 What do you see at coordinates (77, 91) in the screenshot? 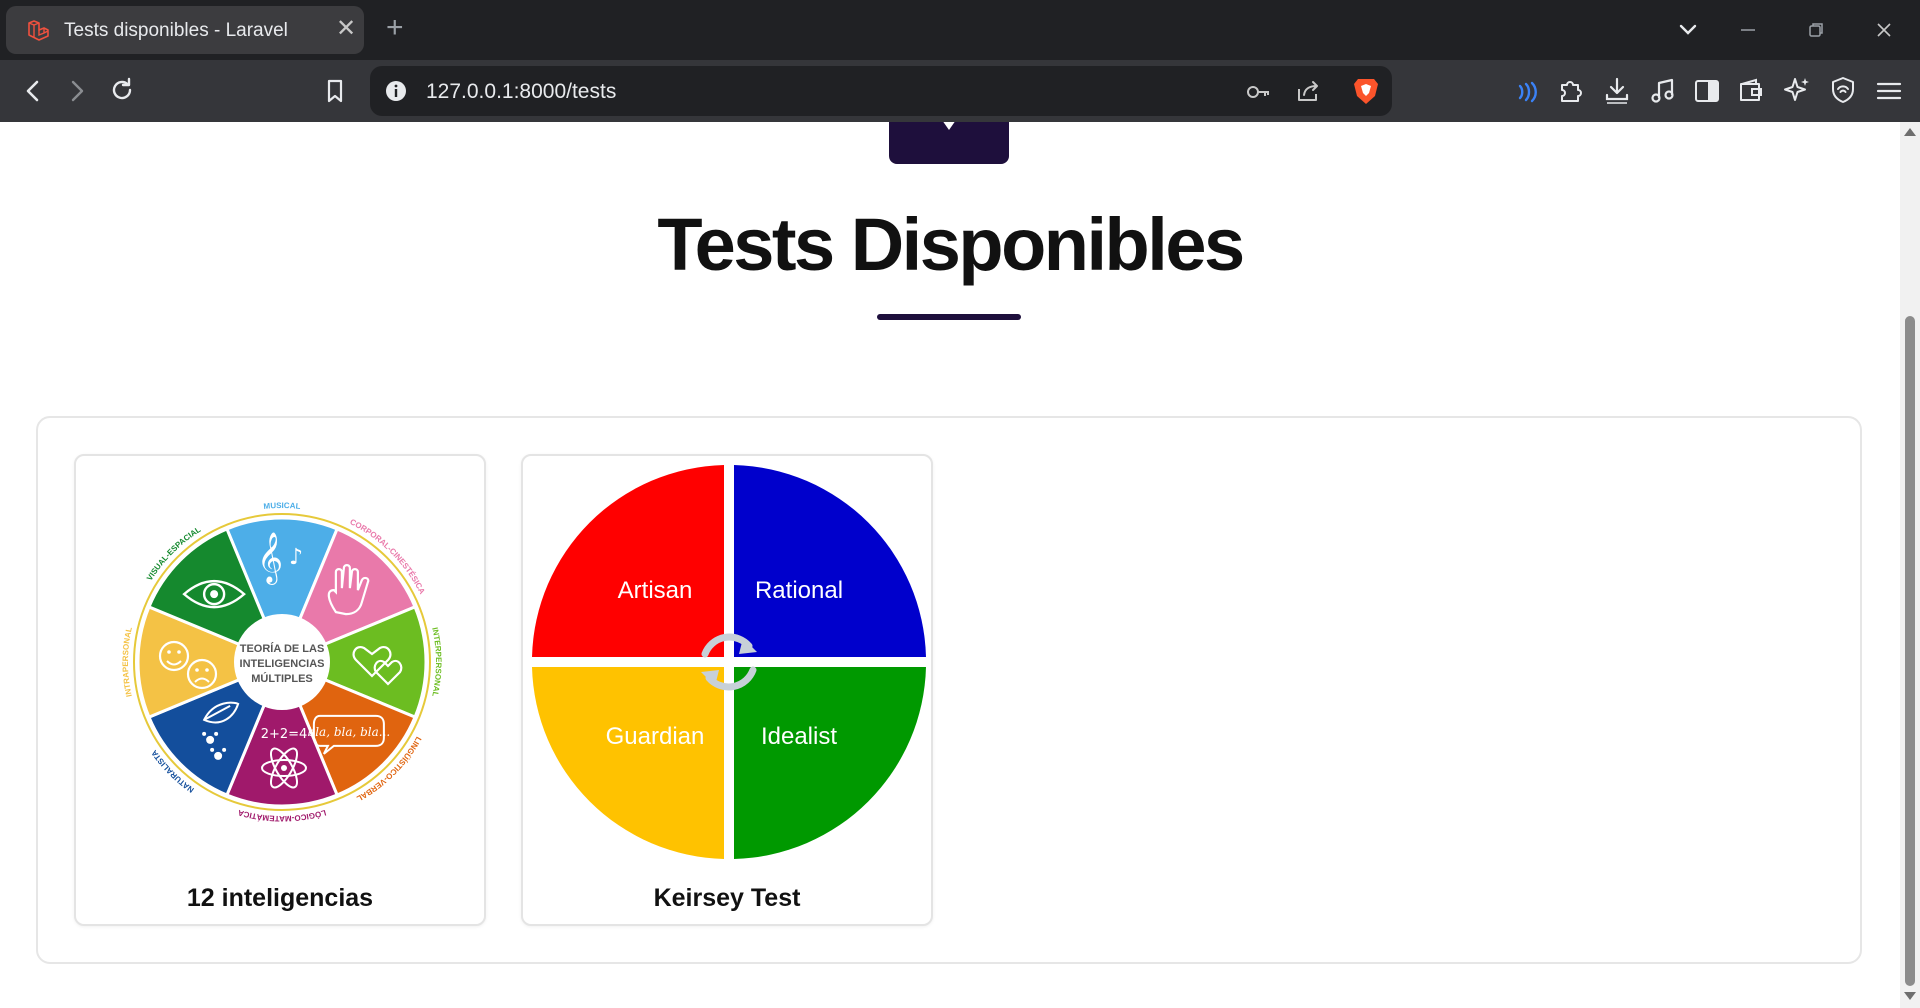
I see `forward-icon` at bounding box center [77, 91].